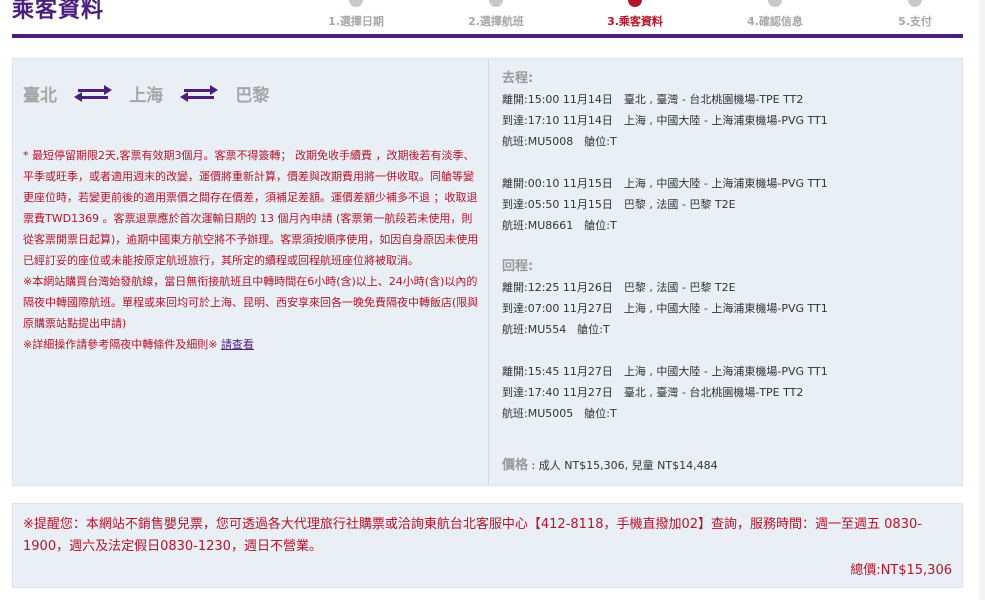 The height and width of the screenshot is (600, 985). What do you see at coordinates (559, 225) in the screenshot?
I see `segment-flight: 航班:MU8661 艙位:T` at bounding box center [559, 225].